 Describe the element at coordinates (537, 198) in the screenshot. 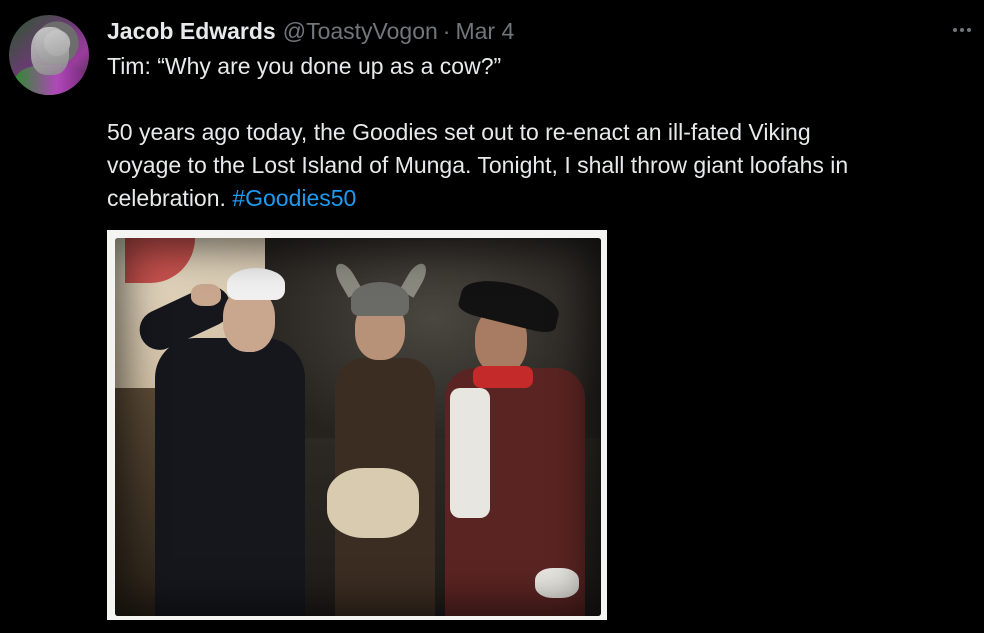

I see `tweet-text-line: celebration. #Goodies50` at that location.